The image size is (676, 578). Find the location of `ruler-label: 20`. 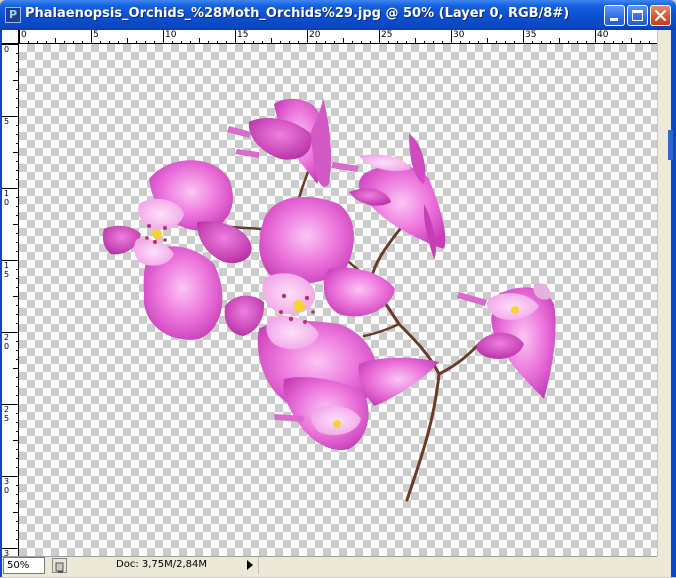

ruler-label: 20 is located at coordinates (315, 35).